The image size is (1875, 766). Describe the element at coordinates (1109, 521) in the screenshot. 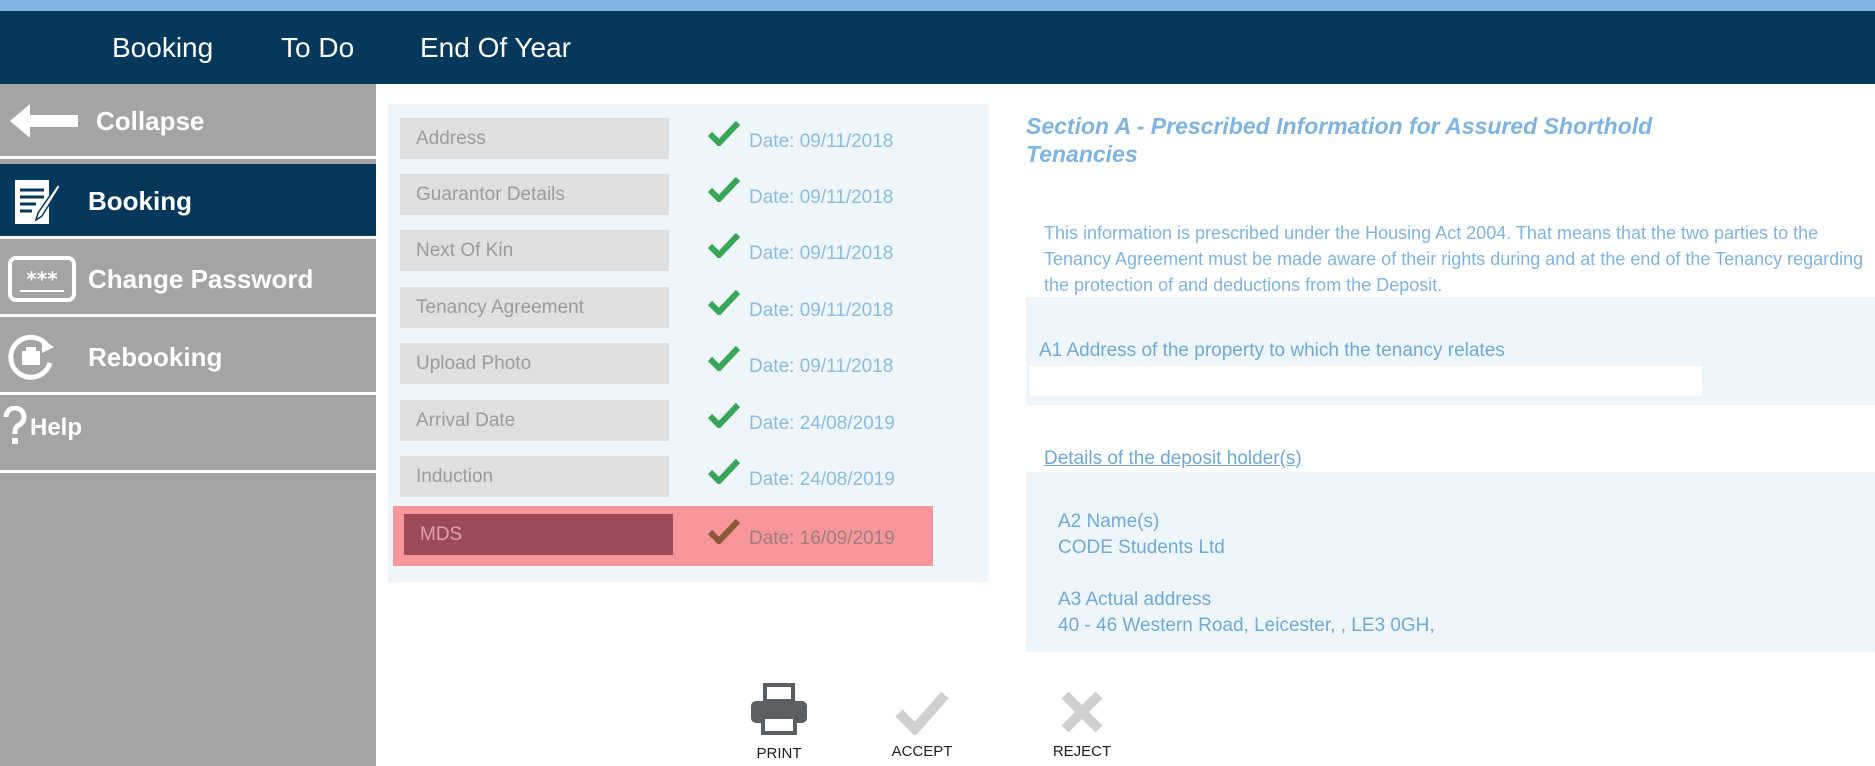

I see `a2-label: A2 Name(s)` at that location.